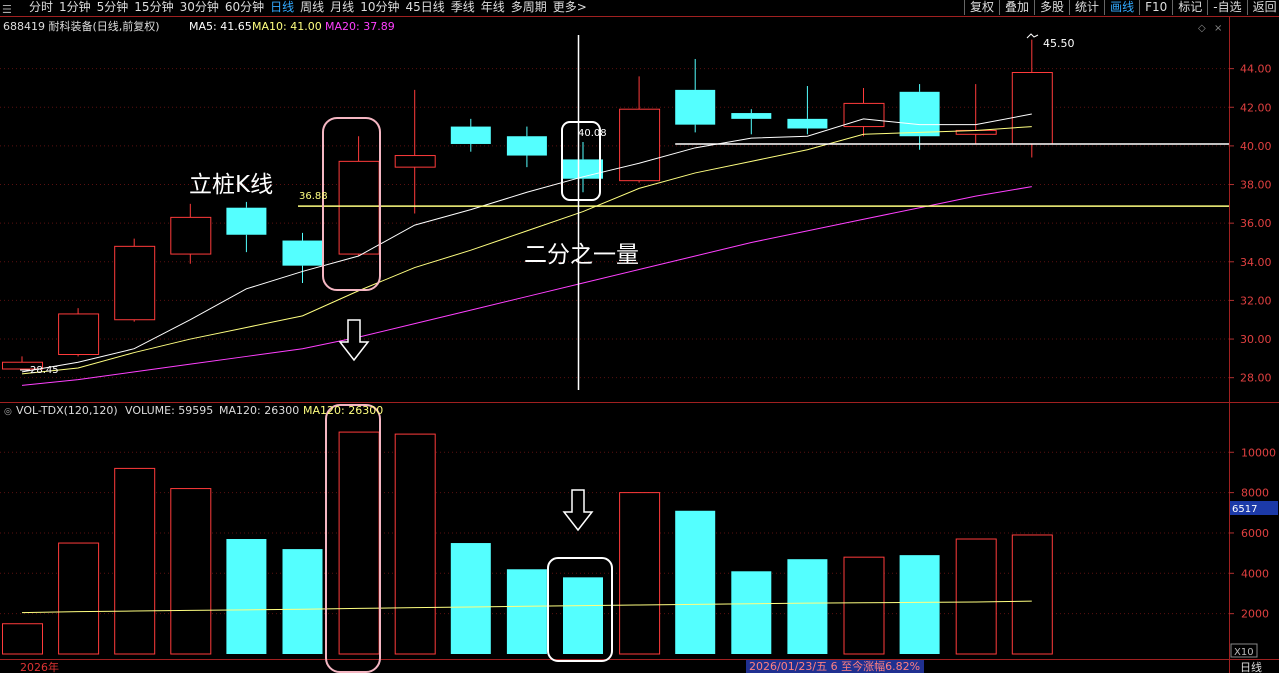  I want to click on close-icon: ×, so click(1218, 28).